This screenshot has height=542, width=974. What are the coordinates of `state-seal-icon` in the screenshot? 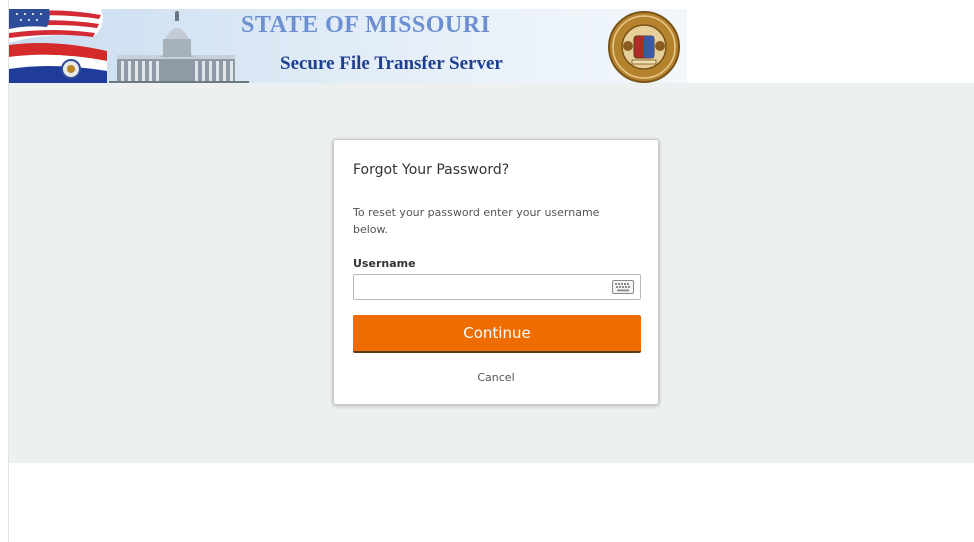 It's located at (644, 47).